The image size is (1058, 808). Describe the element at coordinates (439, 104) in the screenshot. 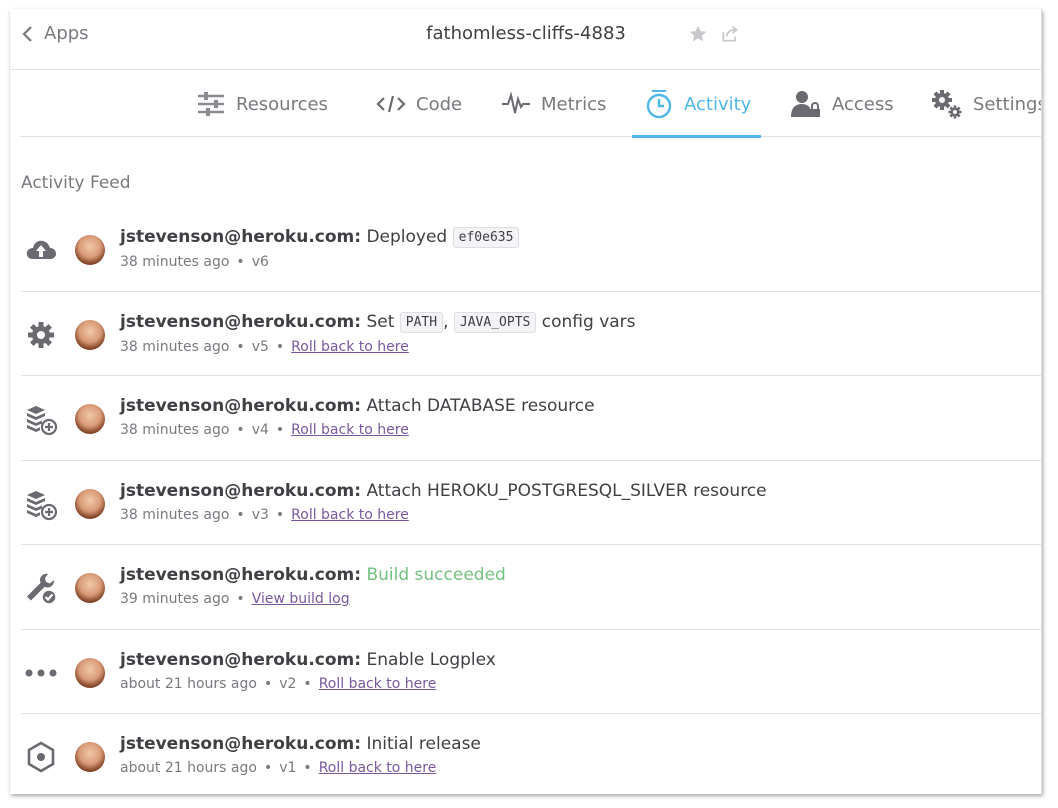

I see `tab-code-label: Code` at that location.